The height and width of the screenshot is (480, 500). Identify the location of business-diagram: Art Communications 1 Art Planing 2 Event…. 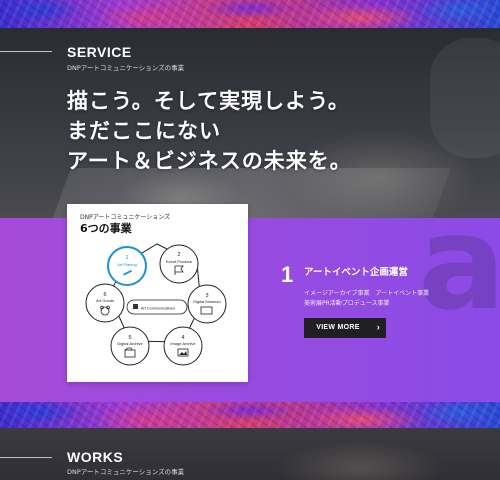
(156, 304).